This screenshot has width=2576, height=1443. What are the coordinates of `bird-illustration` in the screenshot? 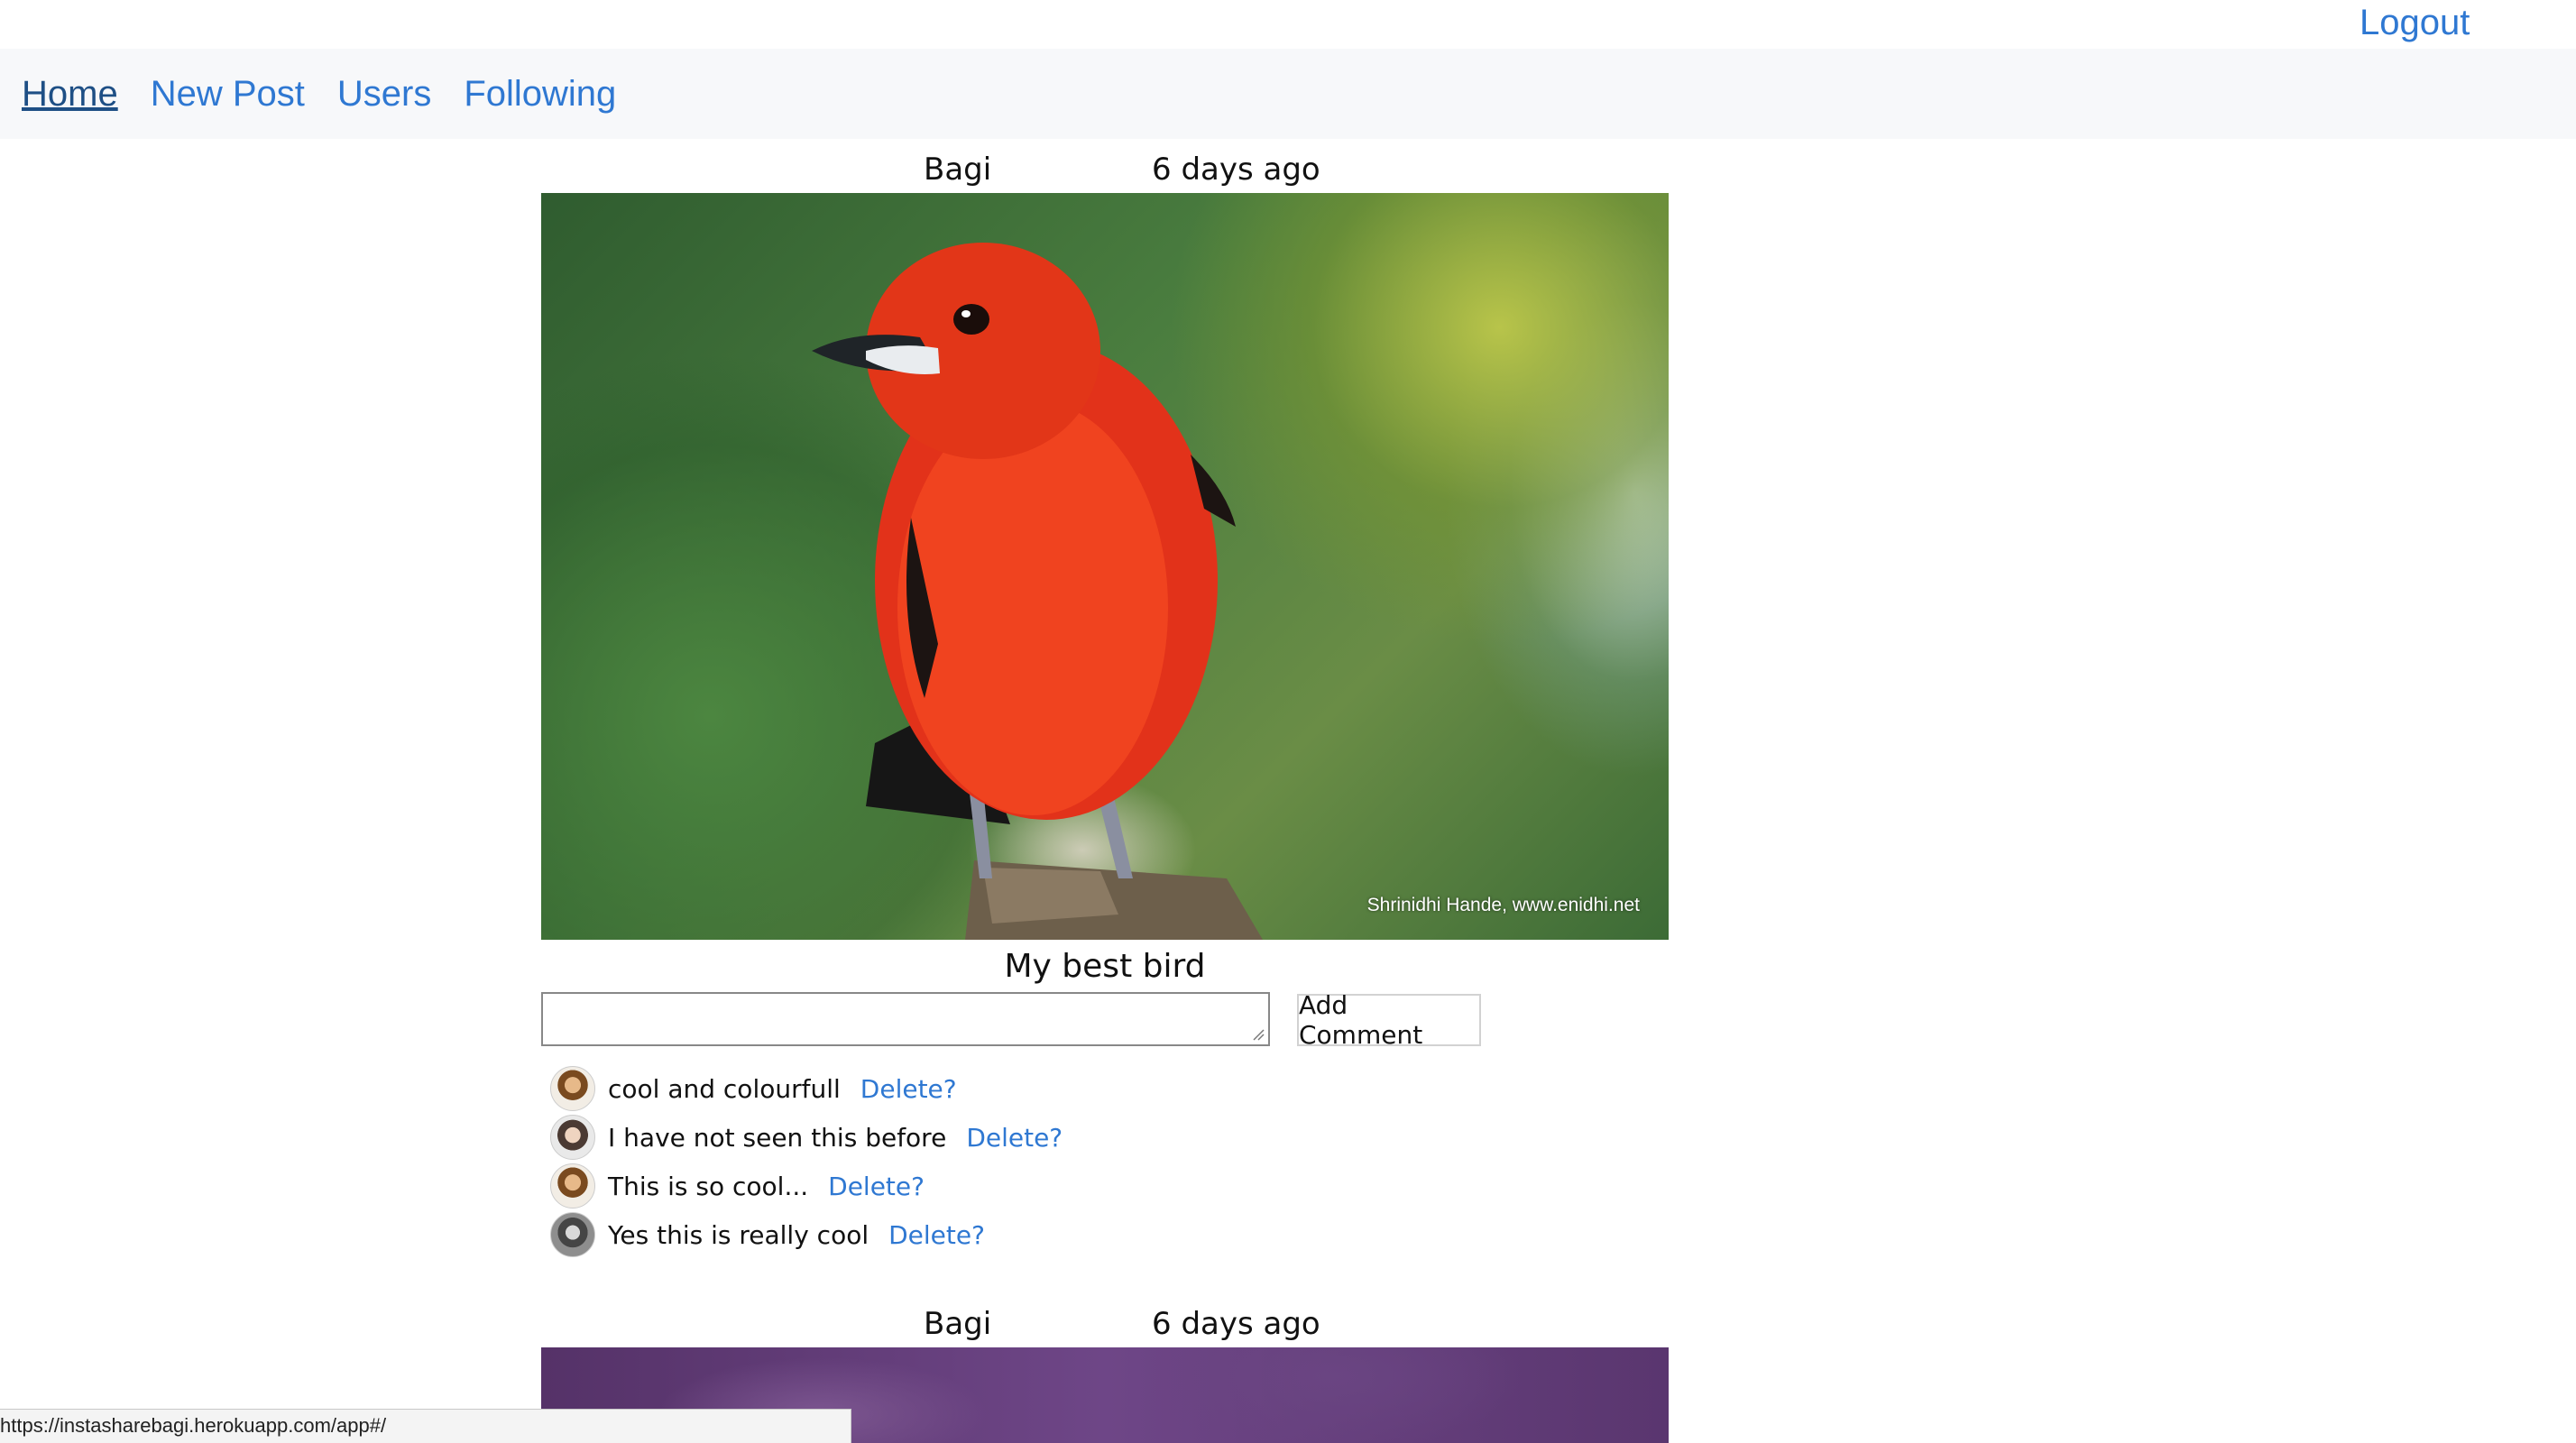 It's located at (1037, 591).